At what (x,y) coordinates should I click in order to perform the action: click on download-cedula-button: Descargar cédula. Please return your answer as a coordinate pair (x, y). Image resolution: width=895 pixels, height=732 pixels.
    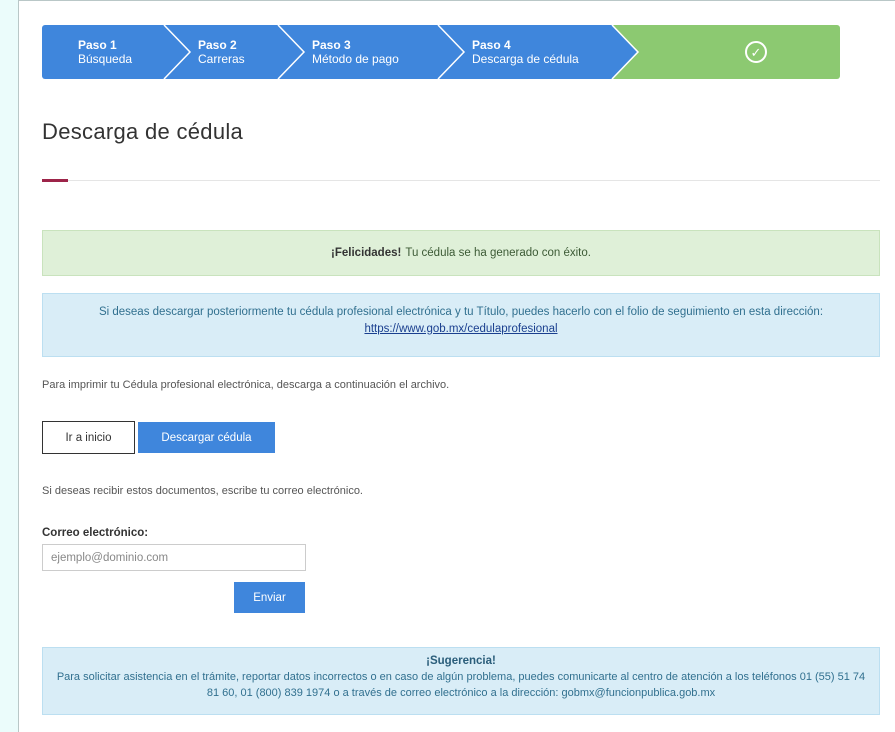
    Looking at the image, I should click on (206, 437).